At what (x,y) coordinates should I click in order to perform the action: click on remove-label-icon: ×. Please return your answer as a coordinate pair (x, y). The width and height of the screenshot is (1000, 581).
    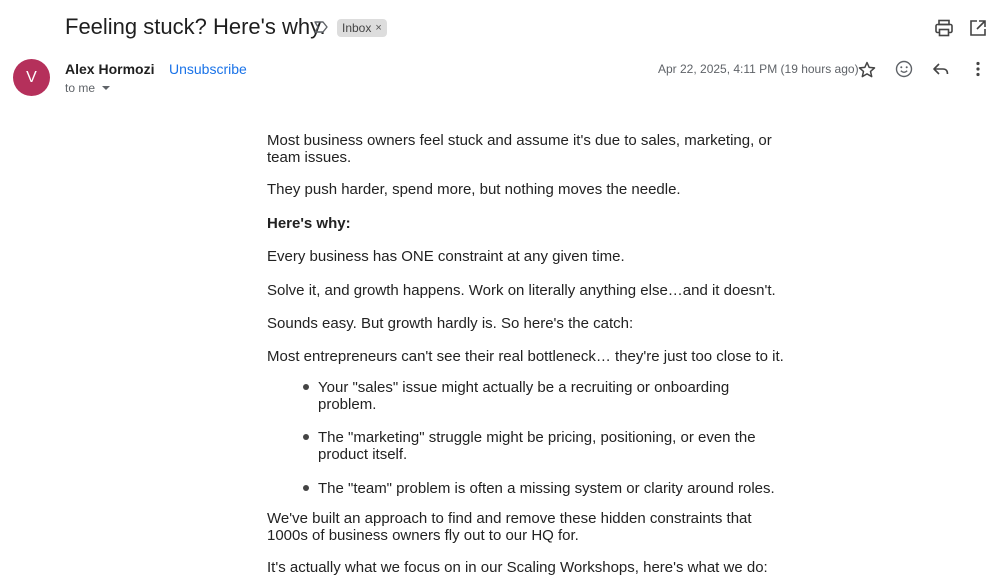
    Looking at the image, I should click on (378, 28).